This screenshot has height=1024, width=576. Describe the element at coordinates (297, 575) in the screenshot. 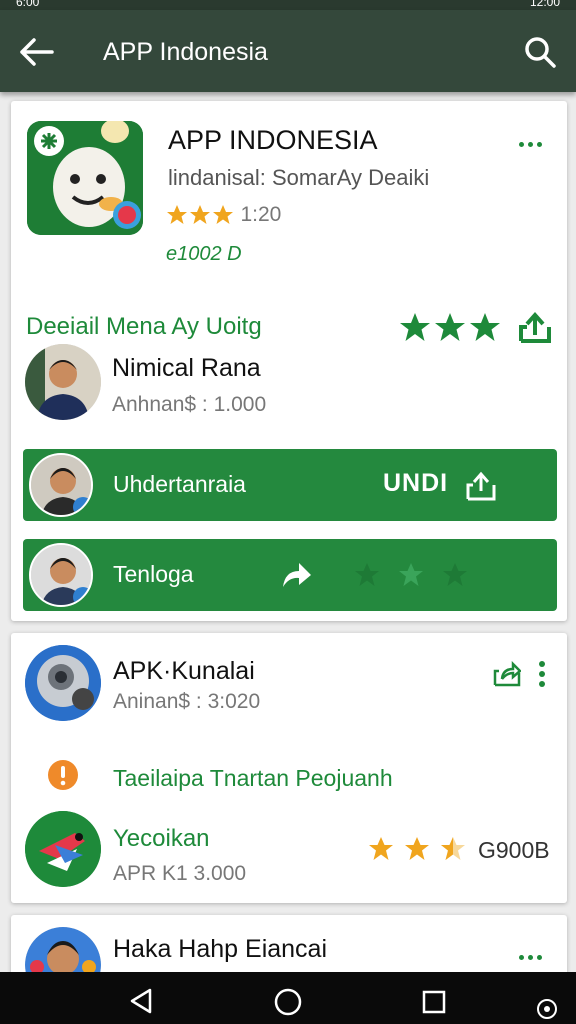

I see `forward-icon` at that location.